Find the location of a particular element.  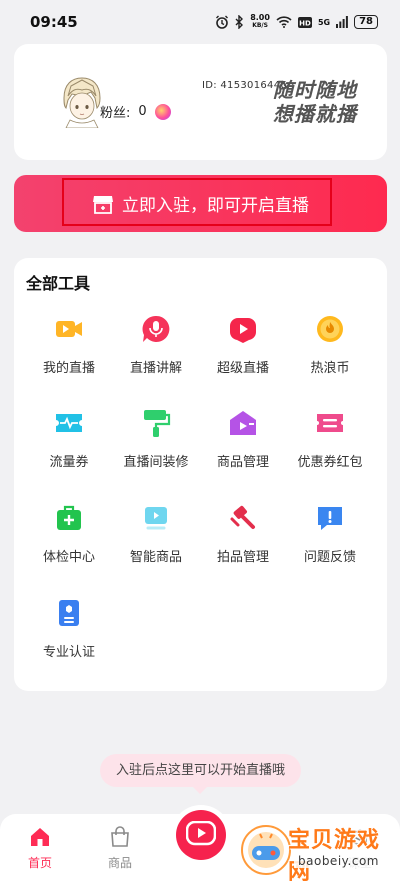

fans-row: 粉丝: 0 is located at coordinates (135, 111).